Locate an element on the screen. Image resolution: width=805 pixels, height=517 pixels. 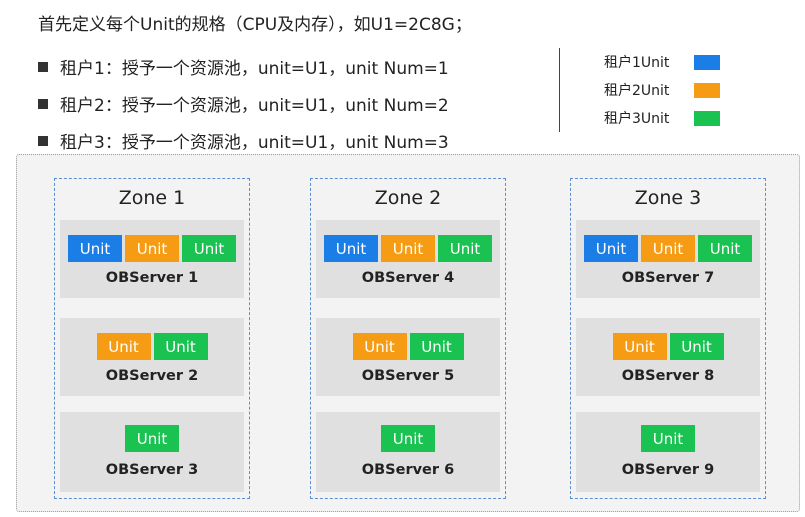
observer-2: Unit Unit OBServer 2 is located at coordinates (152, 357).